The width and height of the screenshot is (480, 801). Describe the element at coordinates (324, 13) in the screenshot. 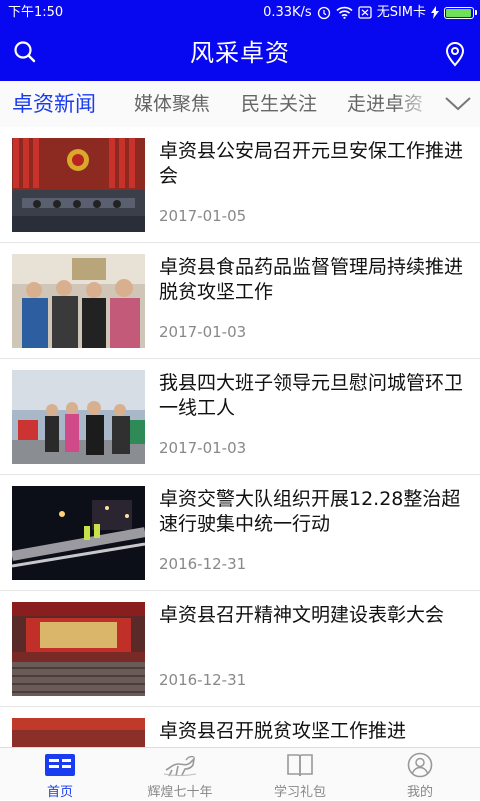

I see `data-saver-icon` at that location.